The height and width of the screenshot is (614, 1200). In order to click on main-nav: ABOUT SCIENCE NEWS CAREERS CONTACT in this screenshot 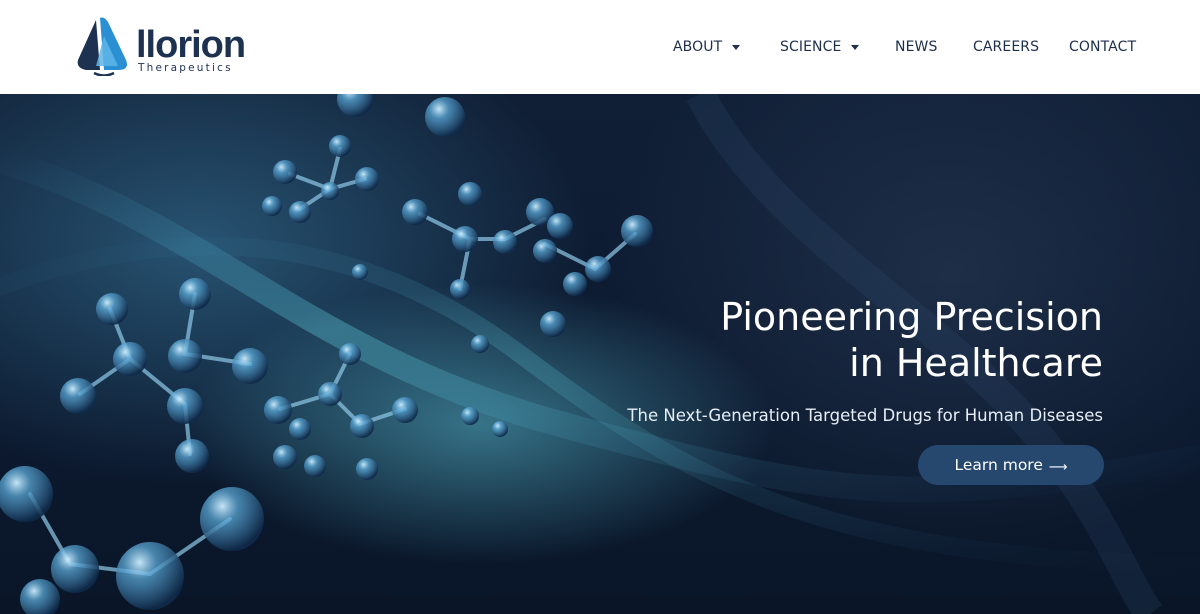, I will do `click(600, 47)`.